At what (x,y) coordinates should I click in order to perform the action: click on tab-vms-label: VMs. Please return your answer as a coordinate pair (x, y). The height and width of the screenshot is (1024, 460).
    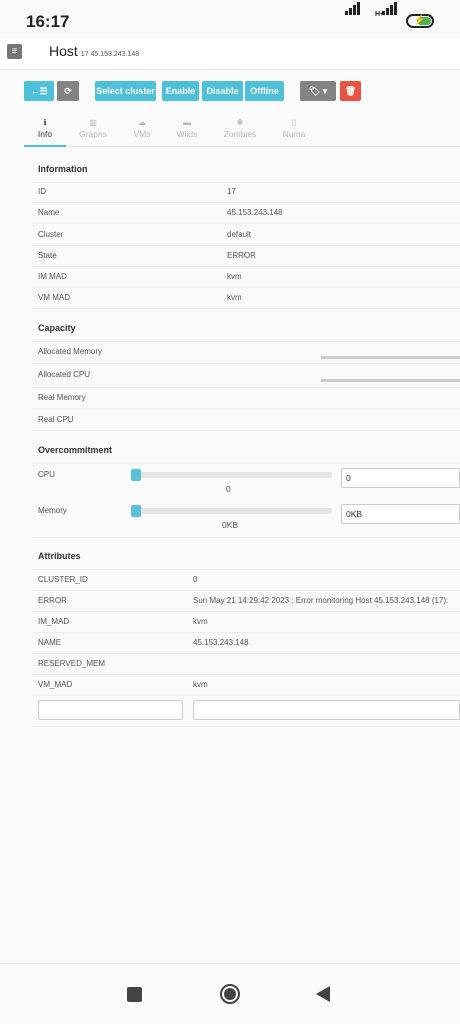
    Looking at the image, I should click on (142, 134).